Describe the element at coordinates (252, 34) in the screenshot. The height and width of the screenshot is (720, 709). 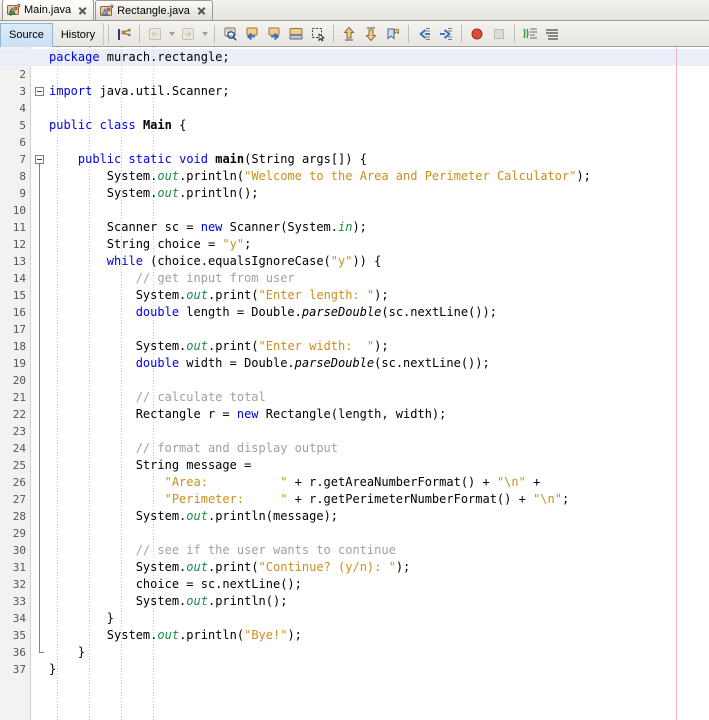
I see `find-previous-icon` at that location.